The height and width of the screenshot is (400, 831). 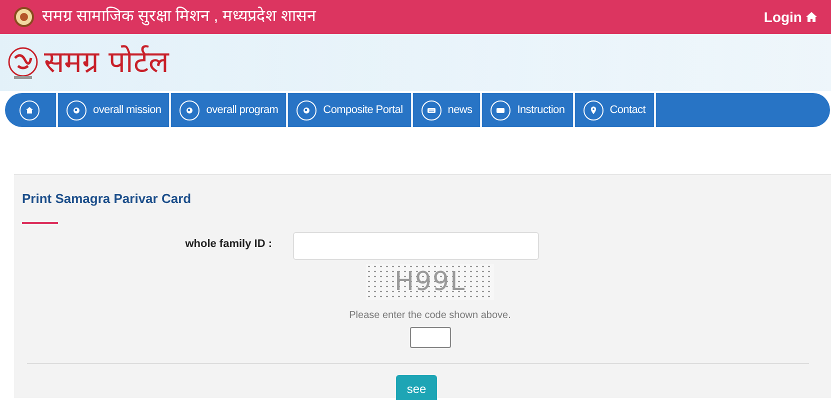 What do you see at coordinates (447, 110) in the screenshot?
I see `nav-item: news` at bounding box center [447, 110].